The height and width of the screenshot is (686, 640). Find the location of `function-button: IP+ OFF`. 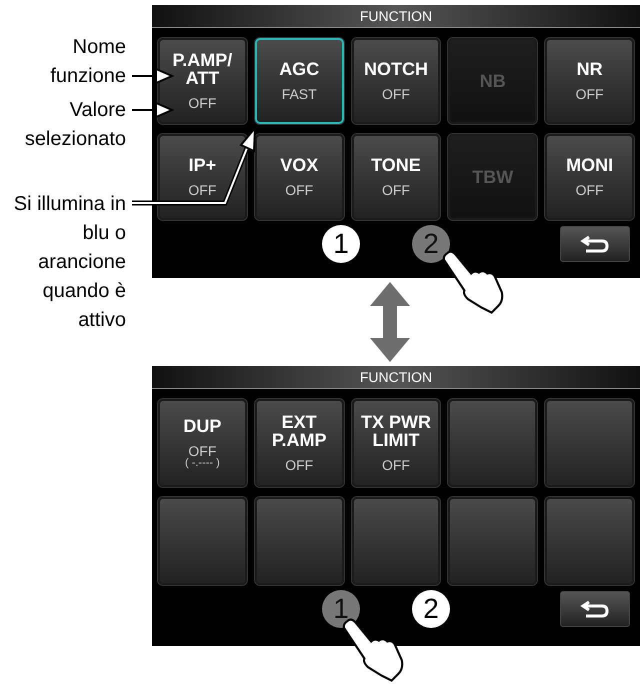

function-button: IP+ OFF is located at coordinates (202, 177).